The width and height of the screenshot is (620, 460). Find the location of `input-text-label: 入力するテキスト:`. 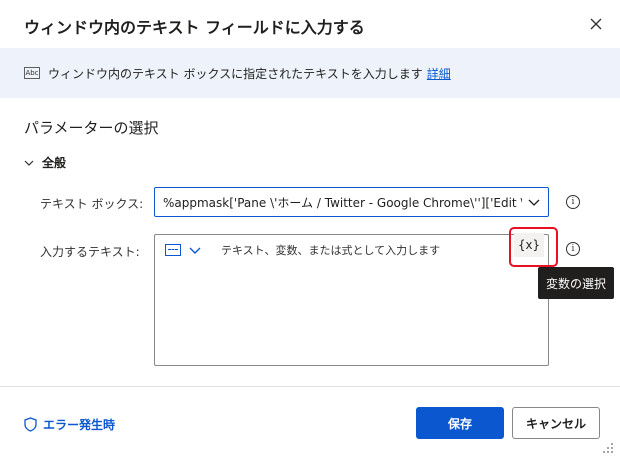

input-text-label: 入力するテキスト: is located at coordinates (90, 252).